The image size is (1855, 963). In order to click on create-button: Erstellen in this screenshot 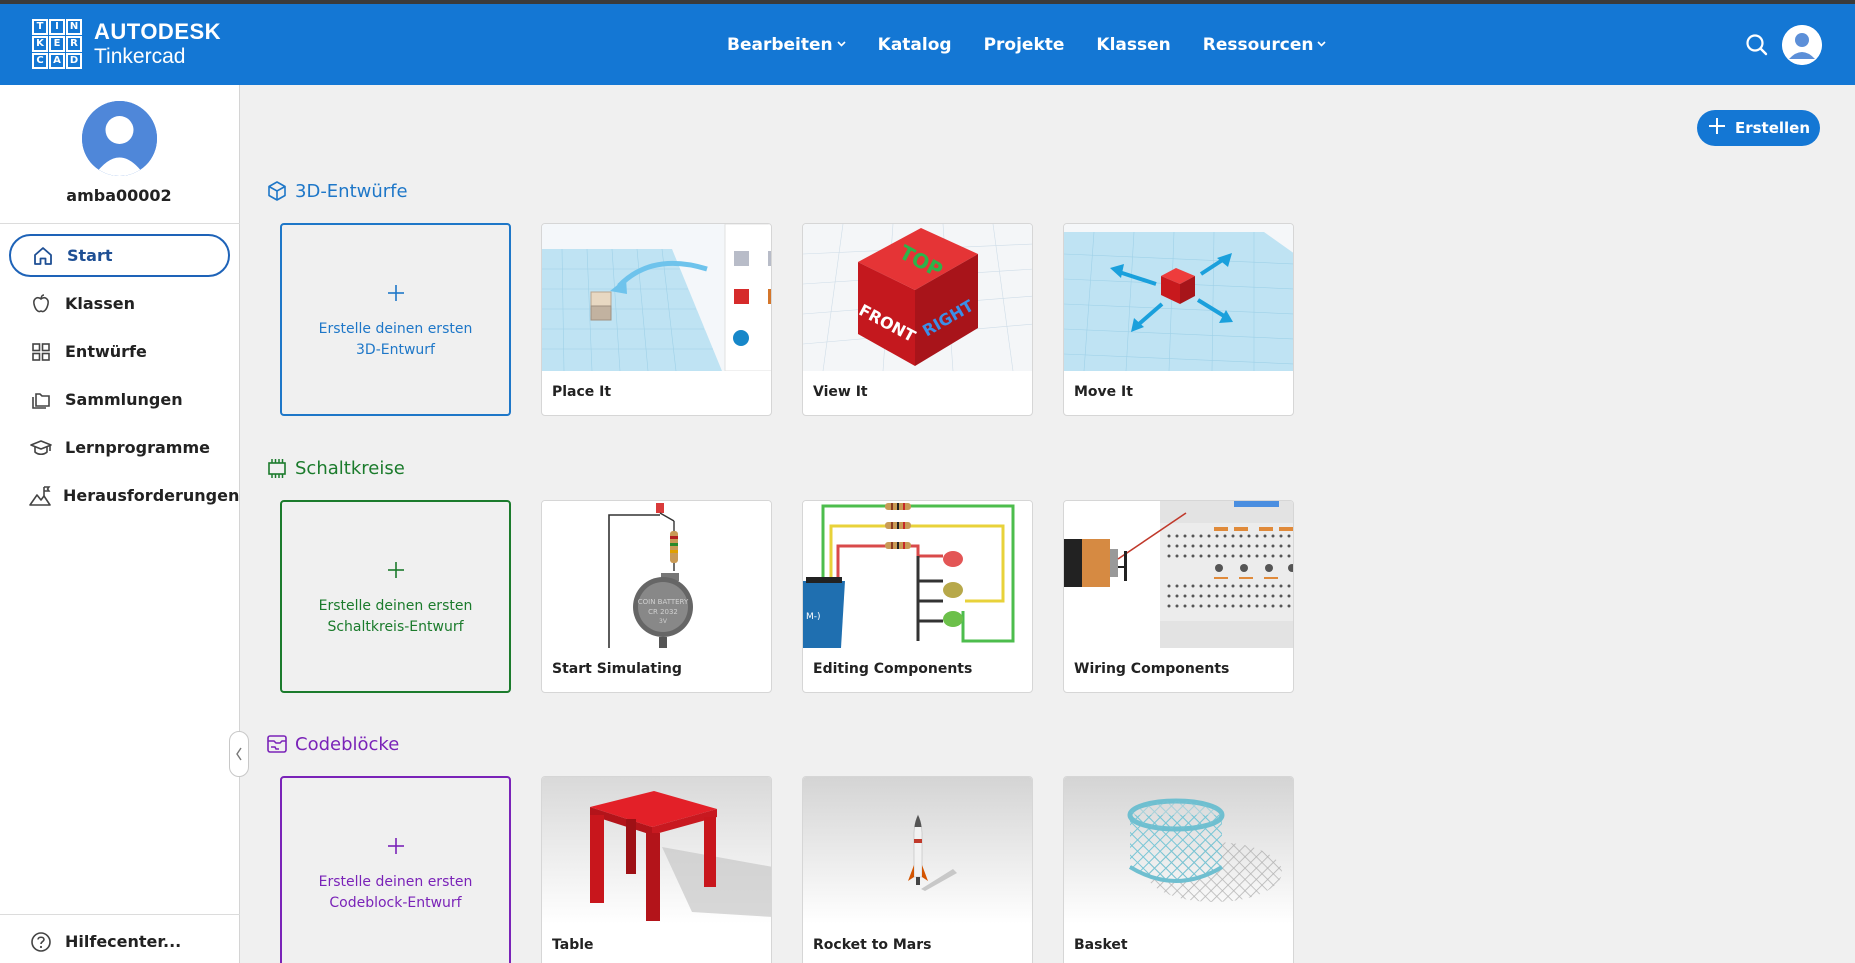, I will do `click(1758, 128)`.